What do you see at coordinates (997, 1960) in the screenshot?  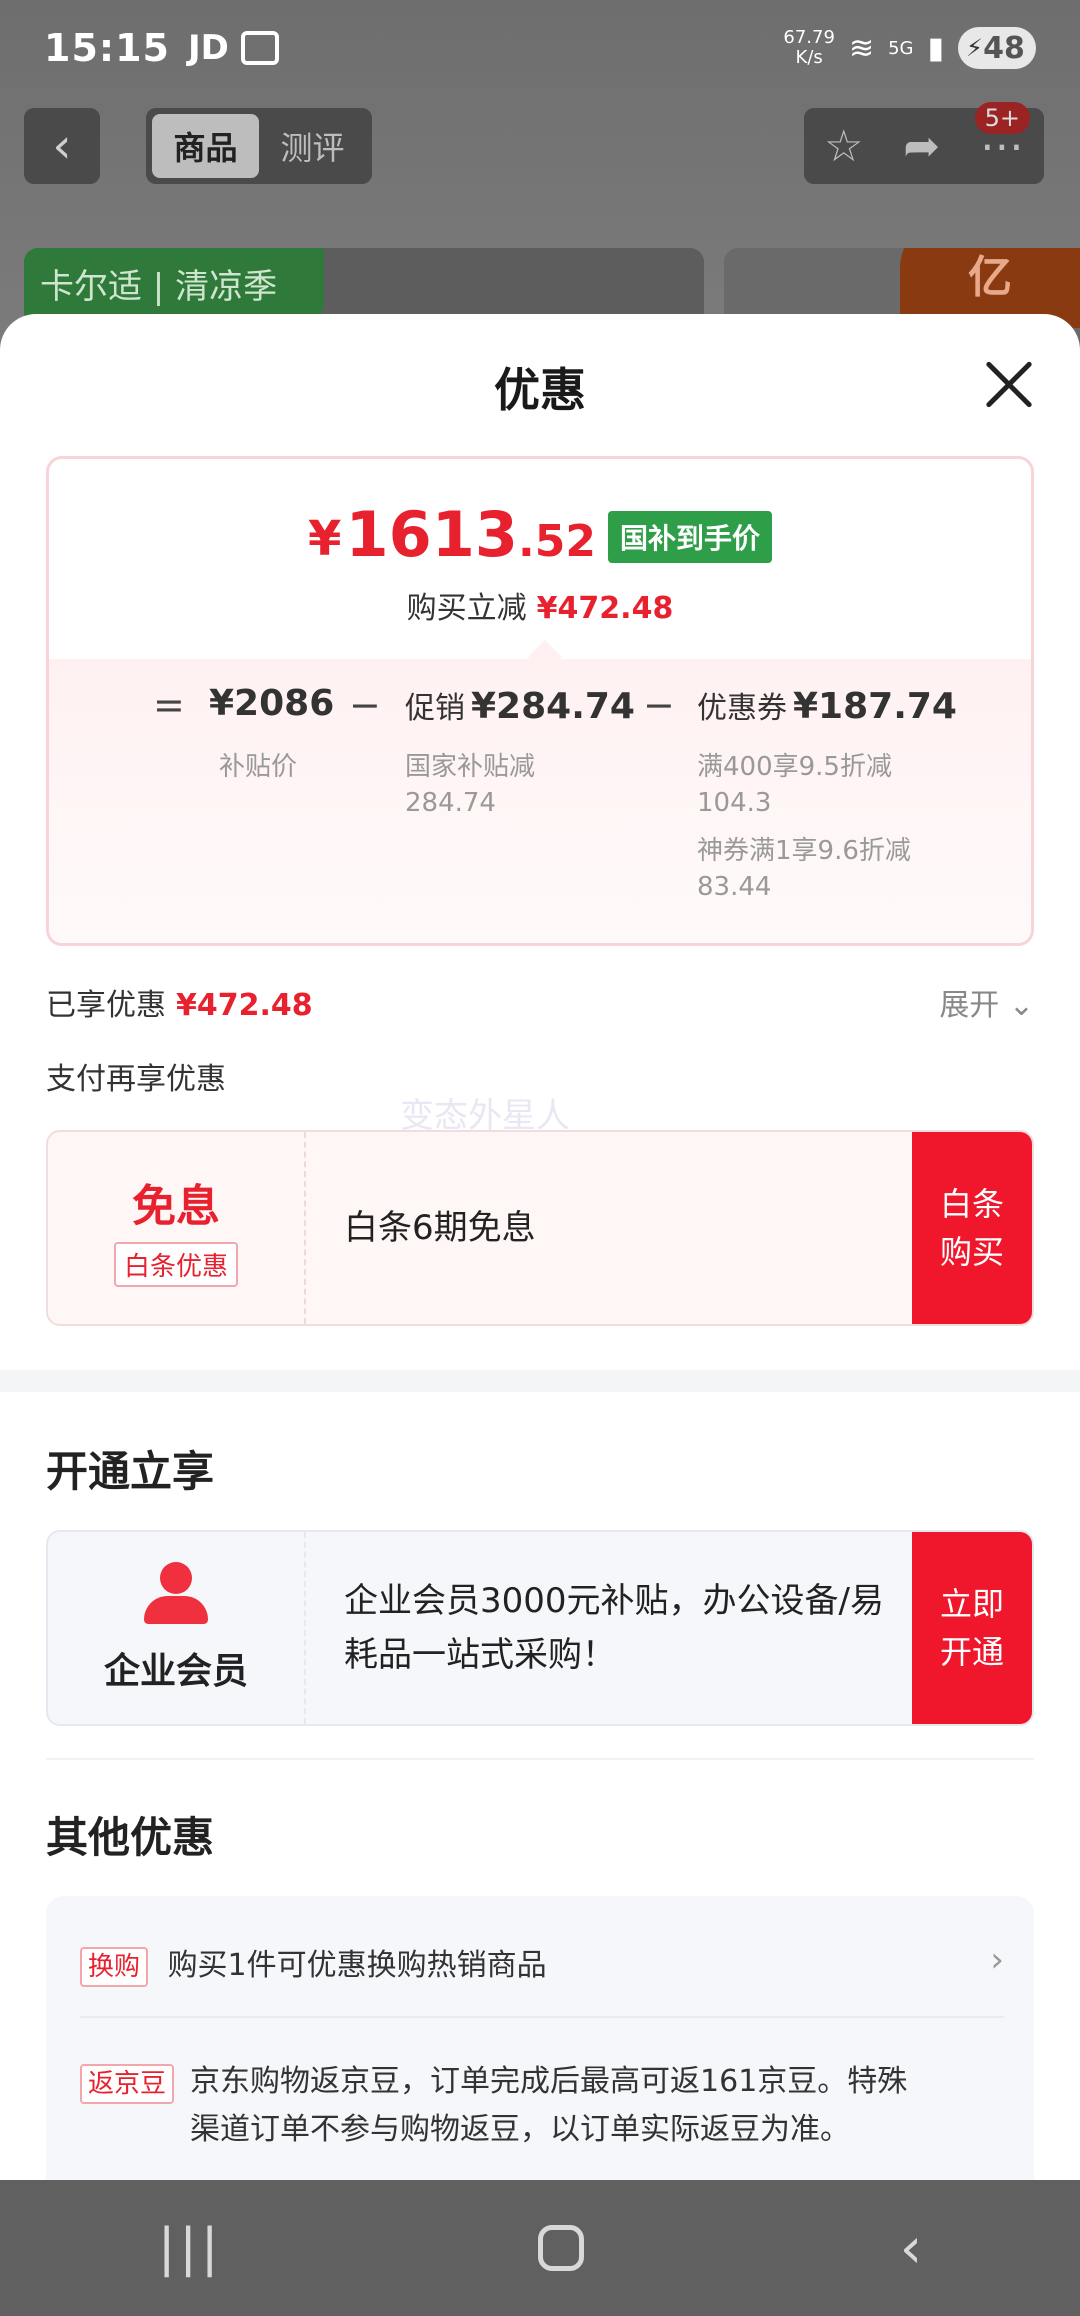 I see `chevron-right-icon: ›` at bounding box center [997, 1960].